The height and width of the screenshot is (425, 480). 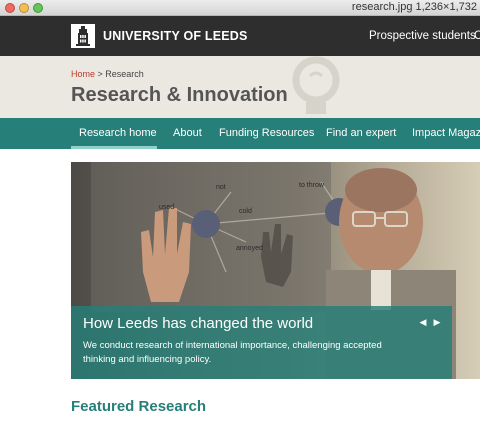 I want to click on university-name: UNIVERSITY OF LEEDS, so click(x=175, y=36).